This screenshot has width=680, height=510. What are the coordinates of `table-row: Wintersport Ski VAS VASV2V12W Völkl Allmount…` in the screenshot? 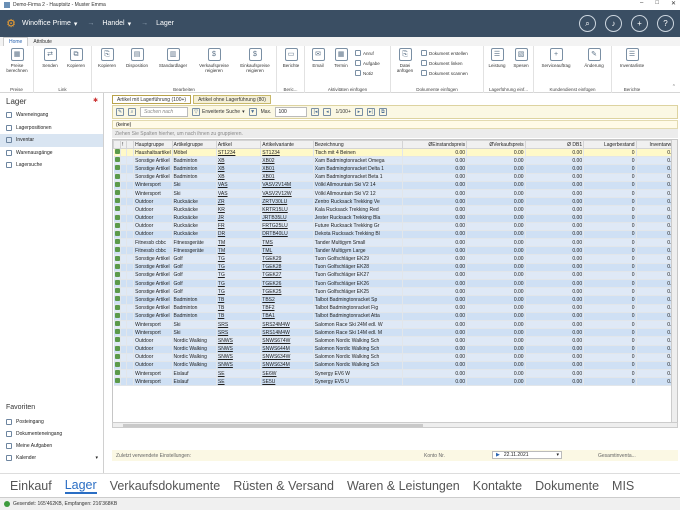 It's located at (395, 194).